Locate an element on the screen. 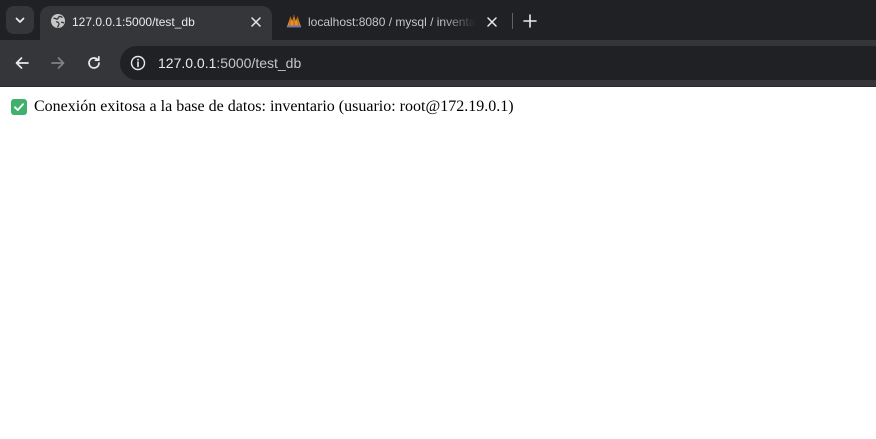 This screenshot has width=876, height=439. reload-icon is located at coordinates (94, 62).